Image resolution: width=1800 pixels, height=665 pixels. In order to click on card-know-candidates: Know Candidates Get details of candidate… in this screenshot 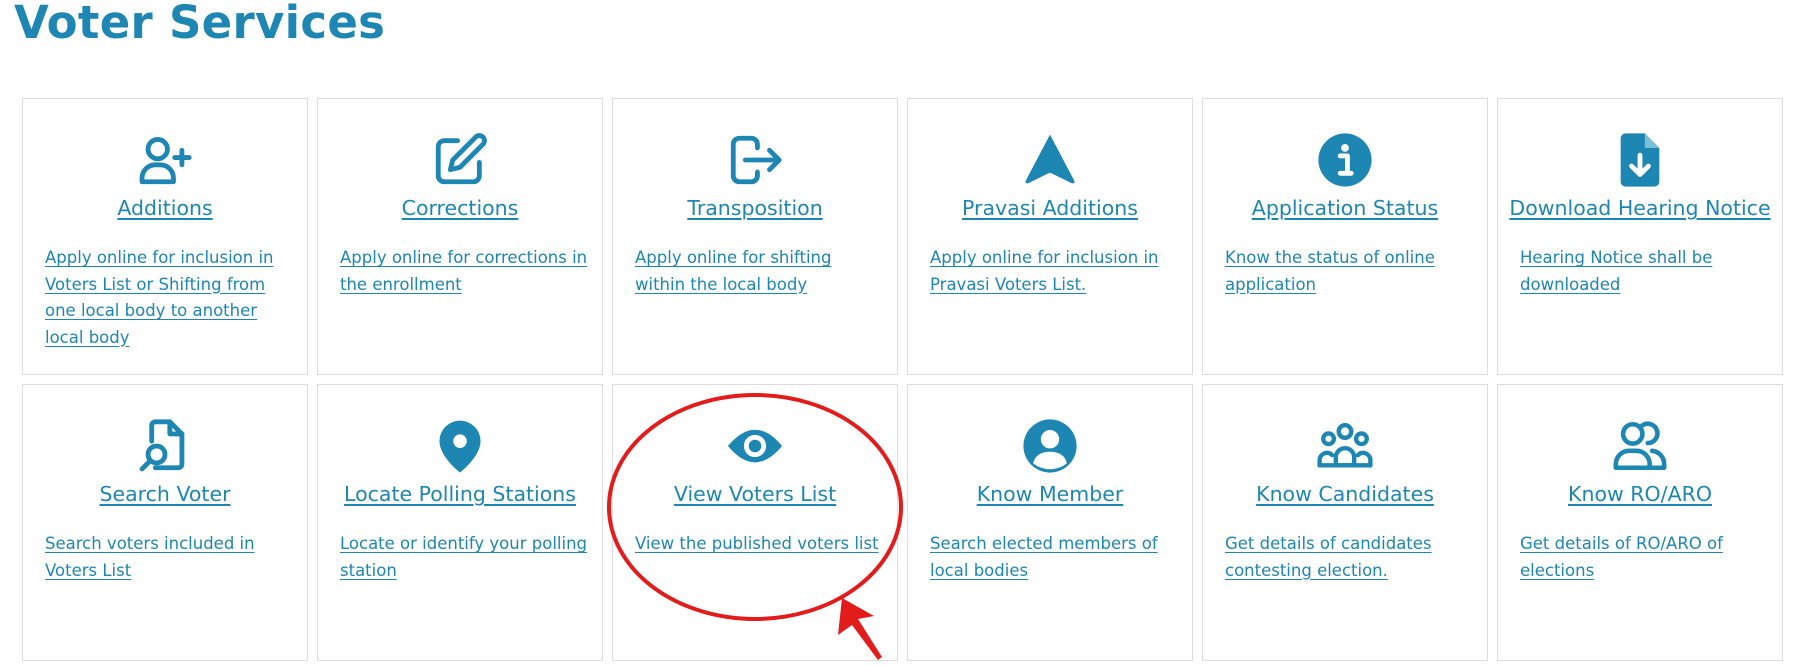, I will do `click(1345, 522)`.